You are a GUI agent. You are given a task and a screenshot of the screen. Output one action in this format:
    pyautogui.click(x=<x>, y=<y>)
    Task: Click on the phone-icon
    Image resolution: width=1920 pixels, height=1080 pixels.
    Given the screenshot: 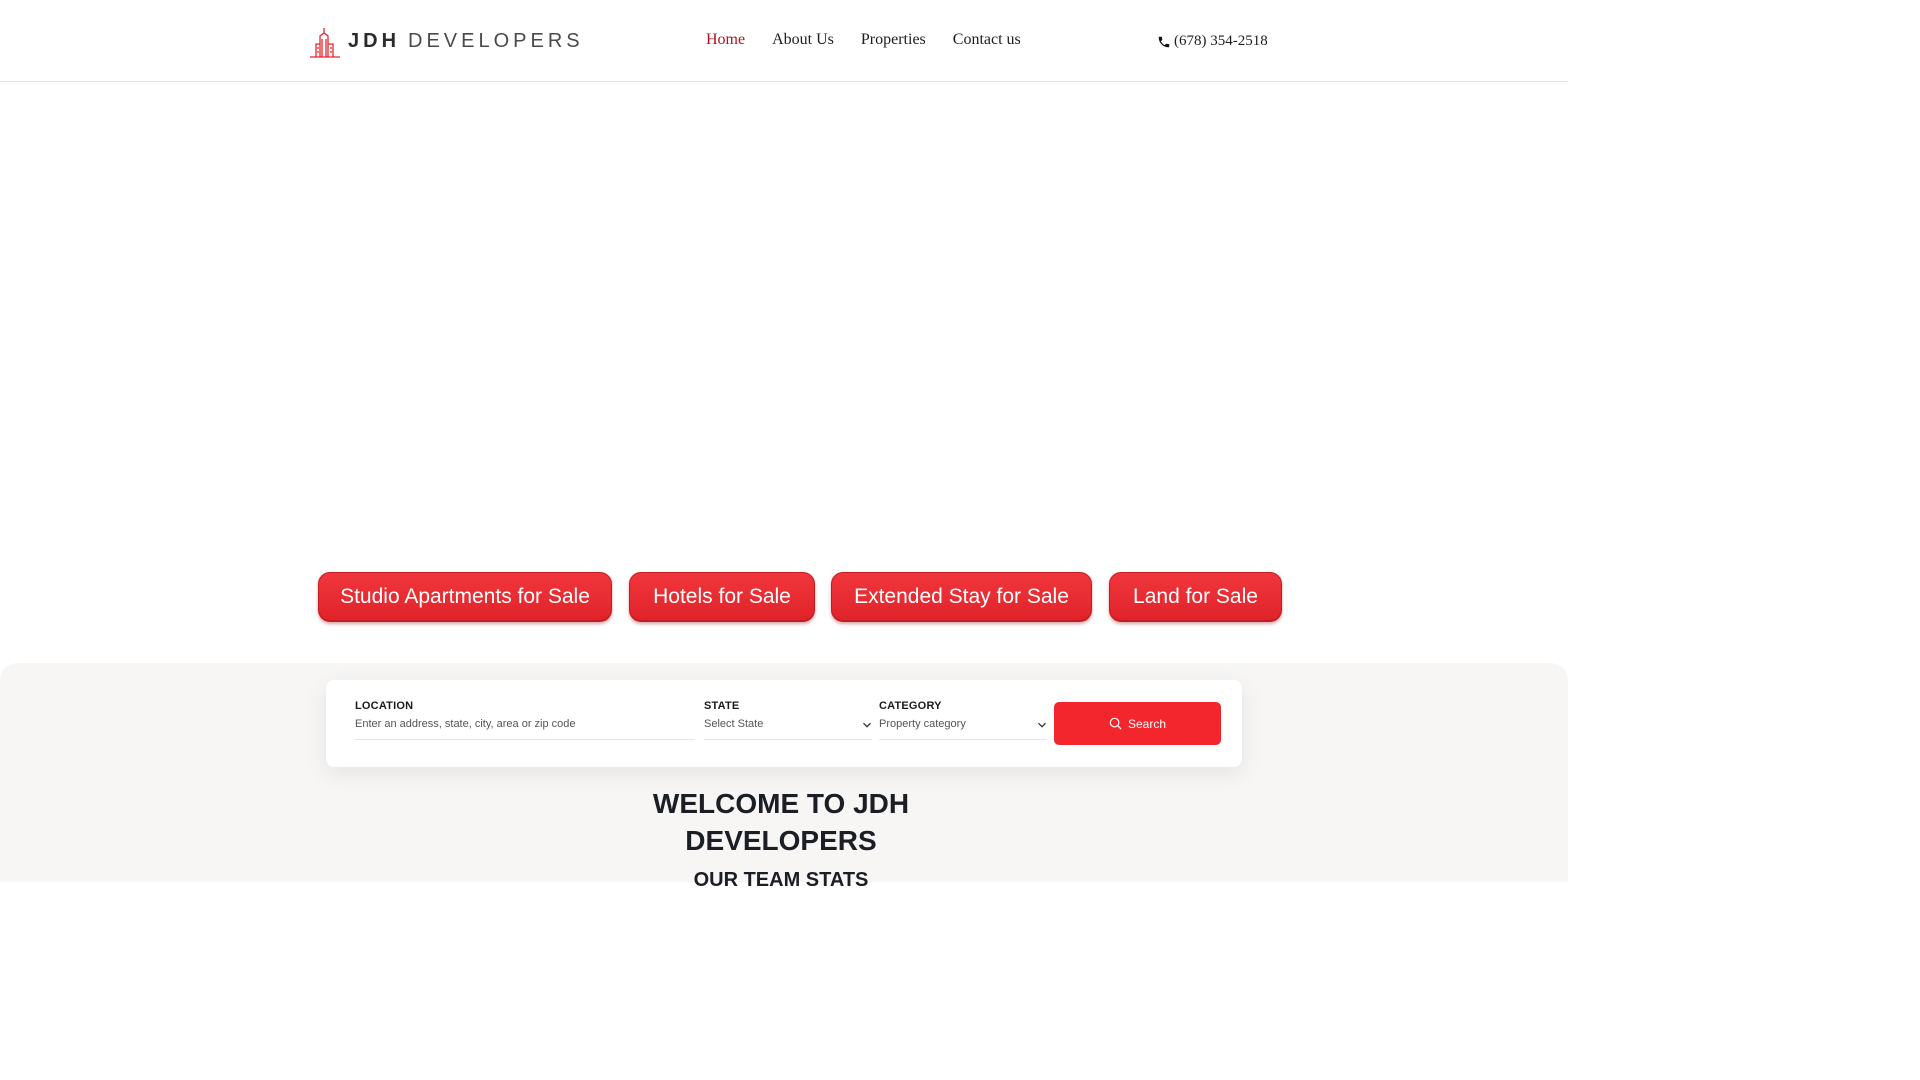 What is the action you would take?
    pyautogui.click(x=1164, y=41)
    